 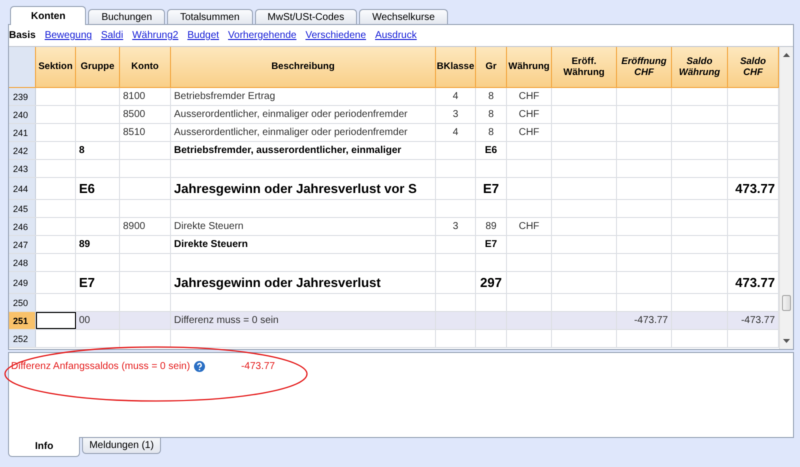 What do you see at coordinates (225, 96) in the screenshot?
I see `table-cell: Betriebsfremder Ertrag` at bounding box center [225, 96].